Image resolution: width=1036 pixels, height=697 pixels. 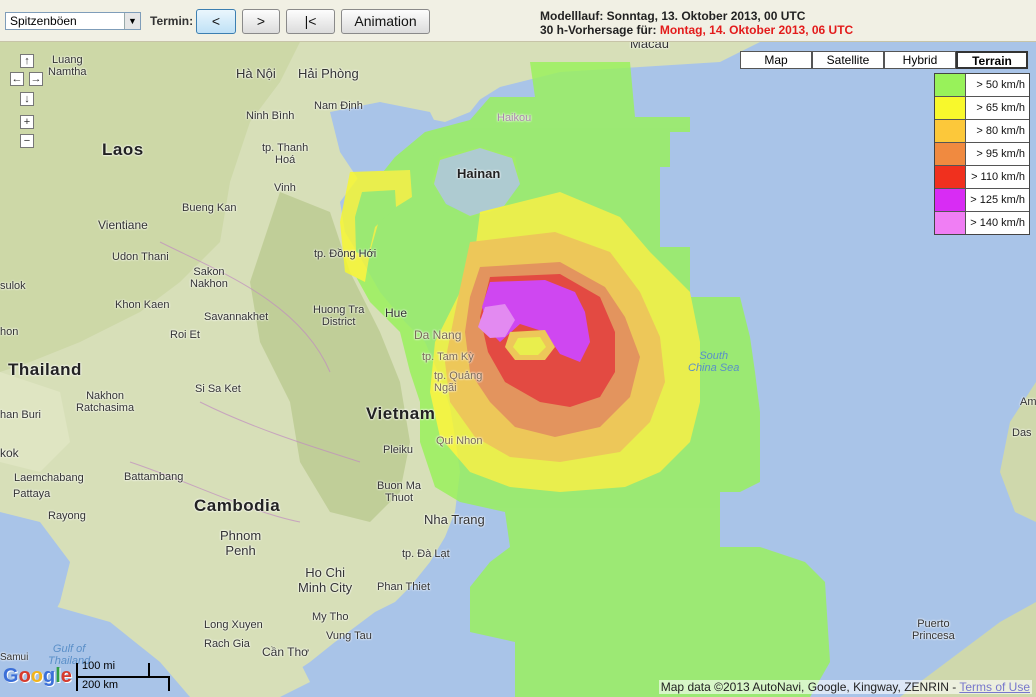 What do you see at coordinates (706, 16) in the screenshot?
I see `modelllauf-value: Sonntag, 13. Oktober 2013, 00 UTC` at bounding box center [706, 16].